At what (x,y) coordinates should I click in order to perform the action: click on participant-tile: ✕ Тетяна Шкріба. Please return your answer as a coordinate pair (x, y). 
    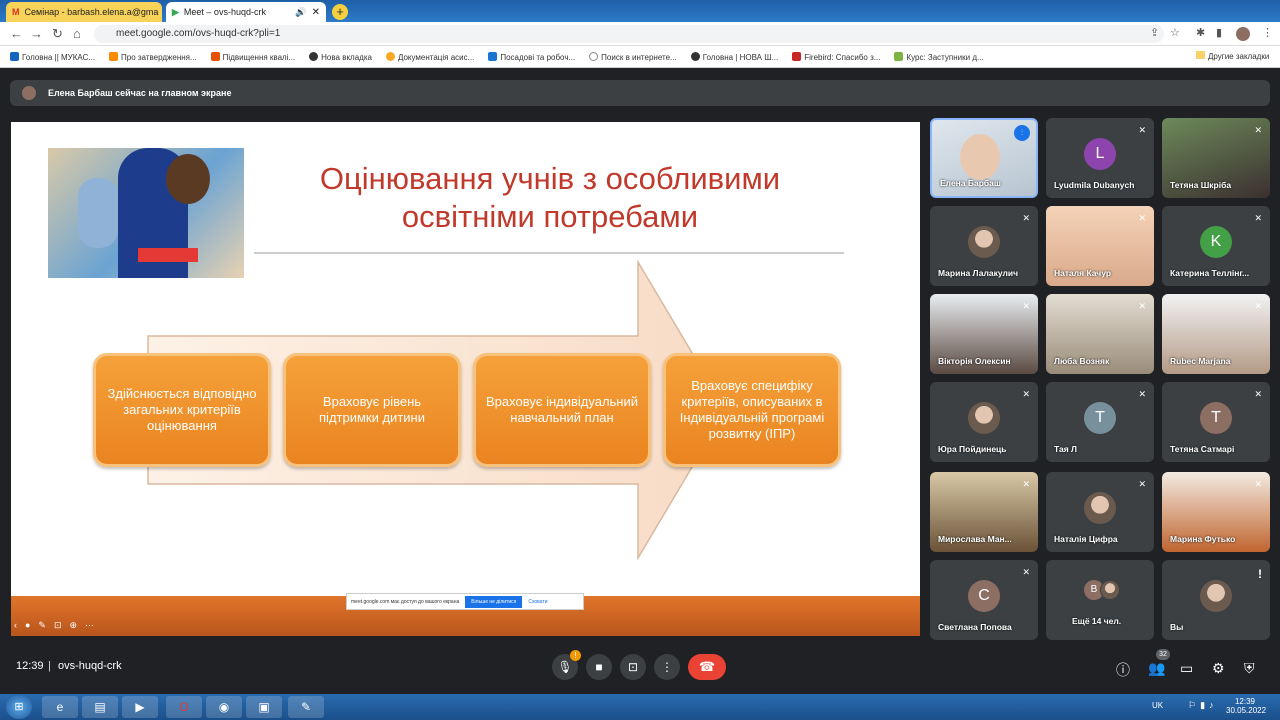
    Looking at the image, I should click on (1216, 158).